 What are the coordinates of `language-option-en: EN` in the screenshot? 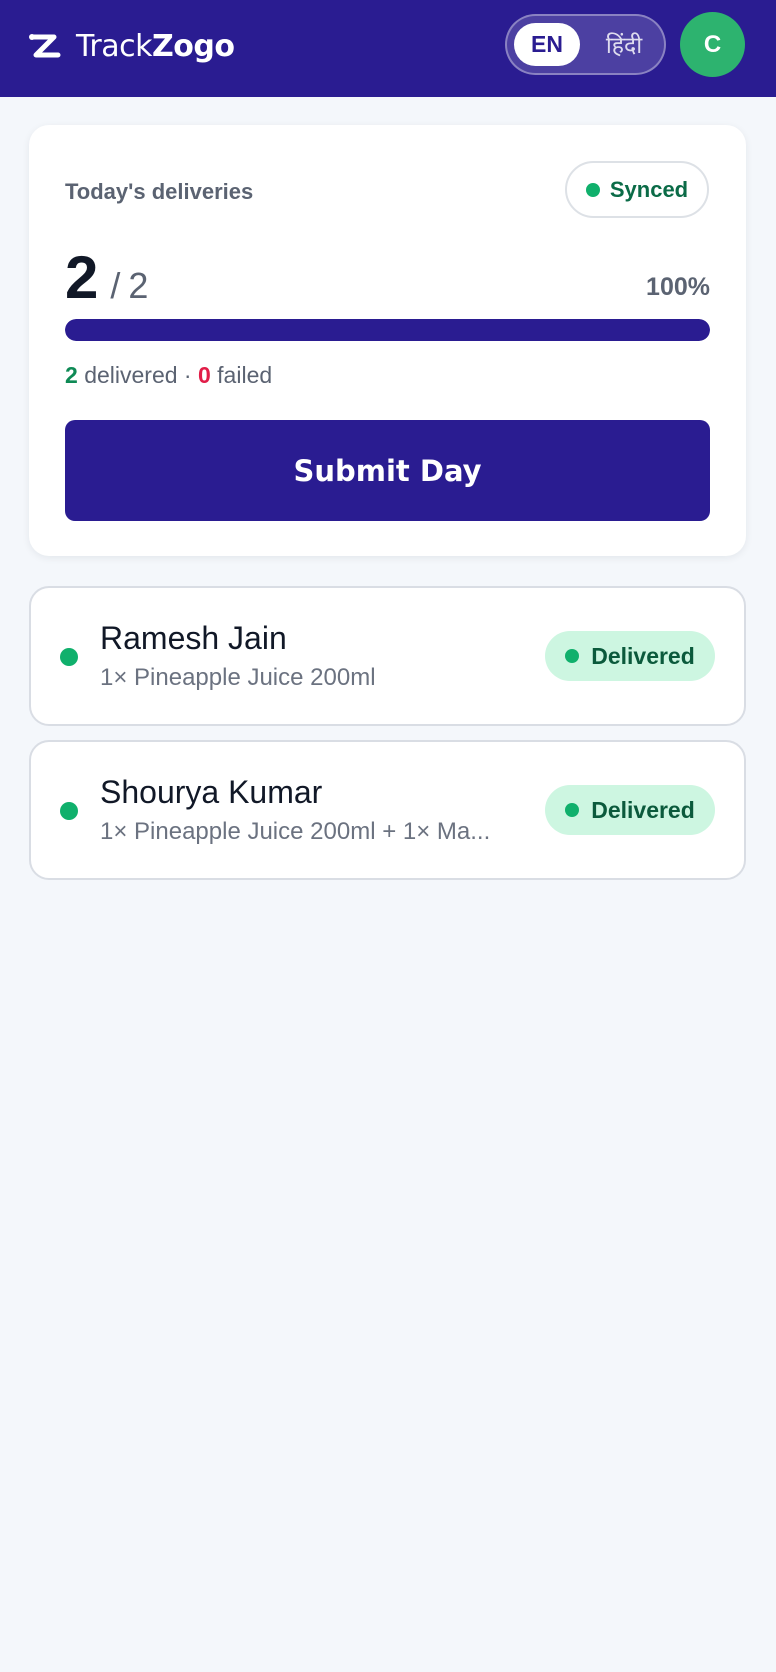 It's located at (547, 44).